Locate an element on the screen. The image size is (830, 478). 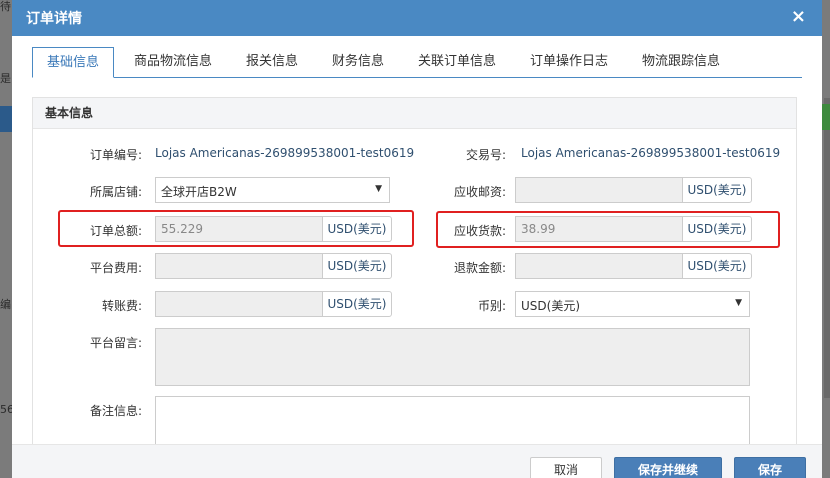
store-label: 所属店铺: is located at coordinates (115, 192).